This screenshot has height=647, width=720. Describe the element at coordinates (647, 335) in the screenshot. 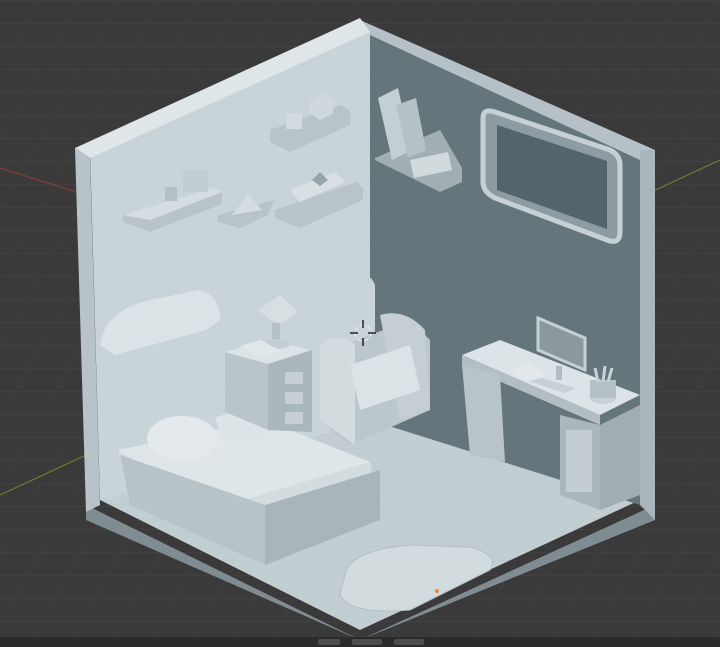

I see `right-wall-edge` at that location.